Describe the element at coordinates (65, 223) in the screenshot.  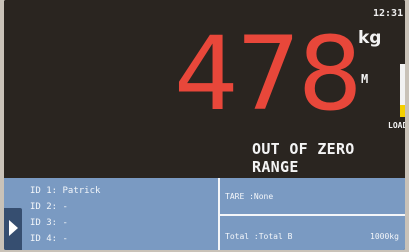
I see `id-item: ID 3: -` at that location.